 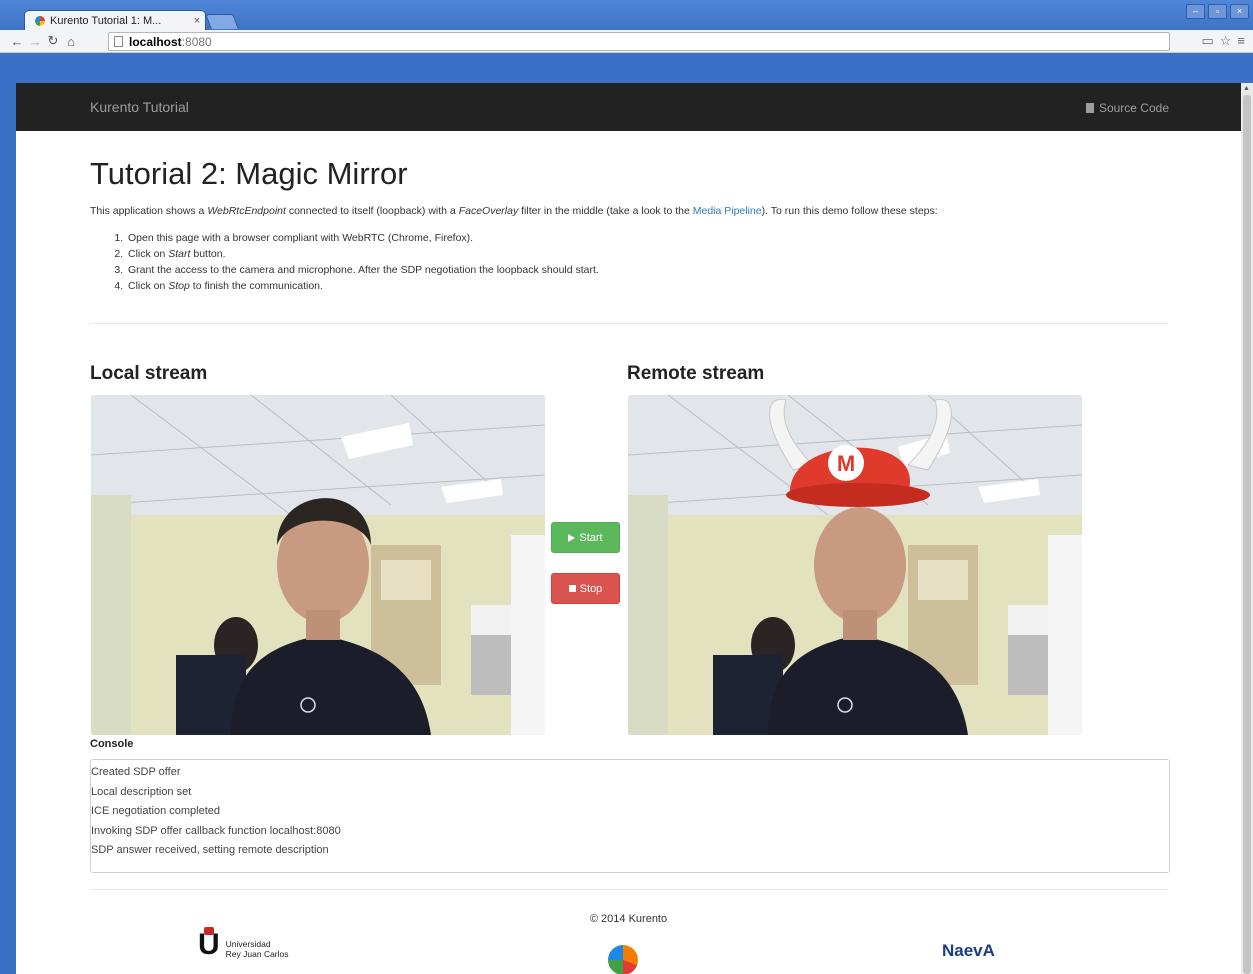 What do you see at coordinates (155, 42) in the screenshot?
I see `url-host: localhost` at bounding box center [155, 42].